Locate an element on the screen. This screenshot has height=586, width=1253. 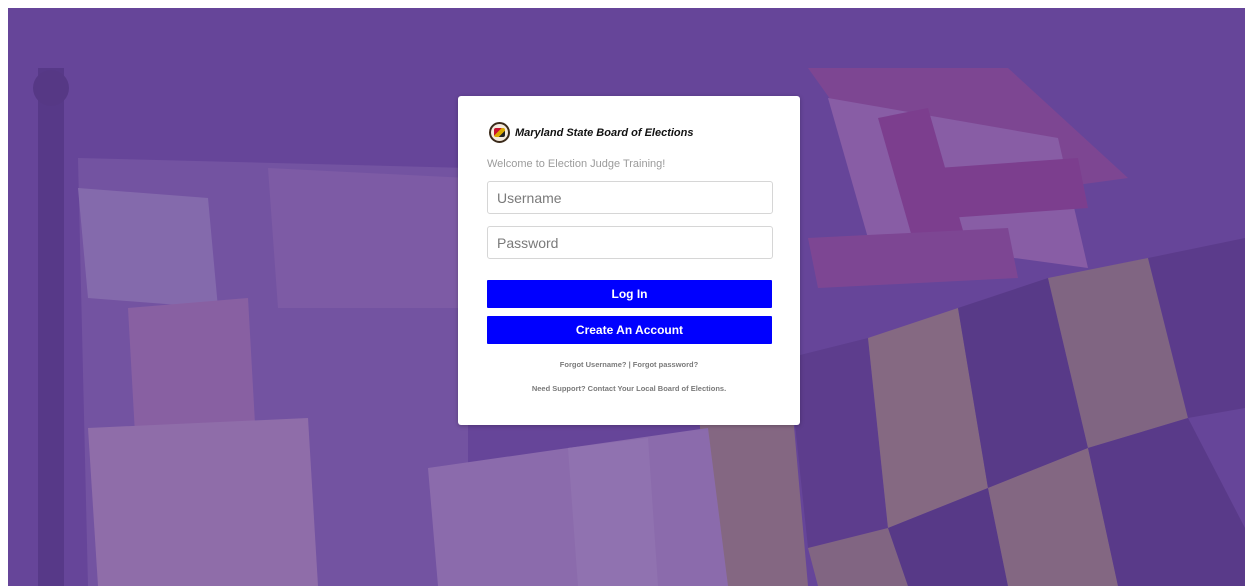
welcome-text: Welcome to Election Judge Training! is located at coordinates (576, 164).